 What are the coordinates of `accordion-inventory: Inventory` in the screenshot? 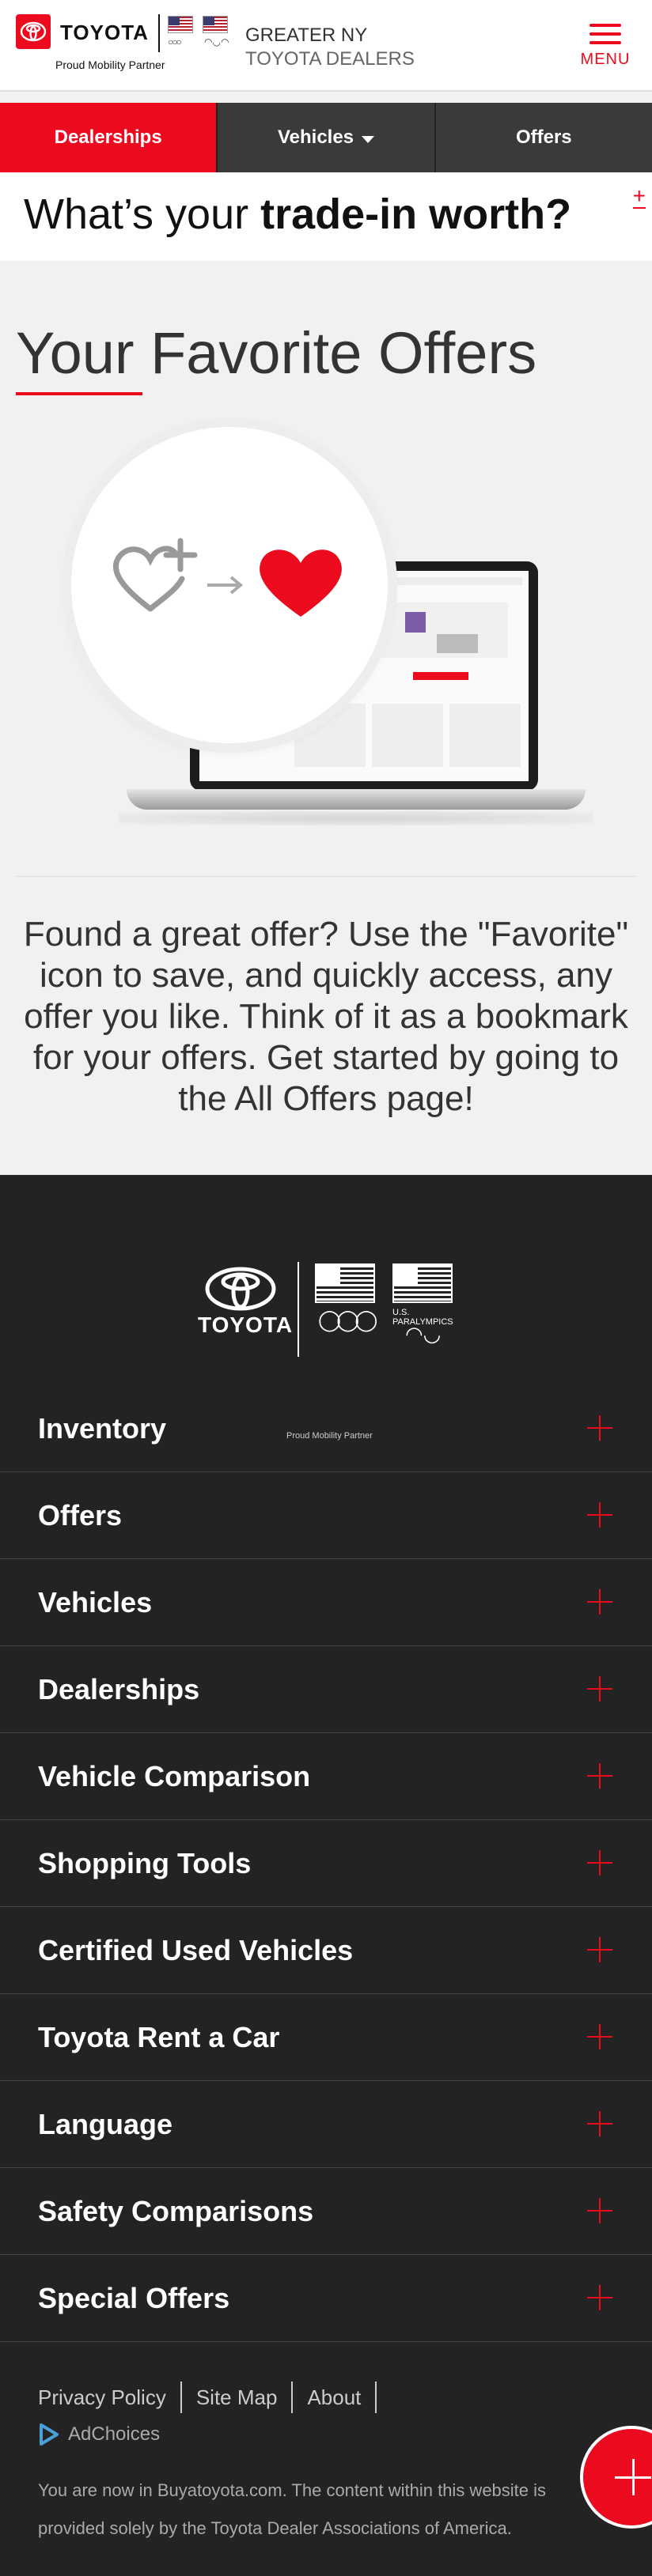 It's located at (326, 1428).